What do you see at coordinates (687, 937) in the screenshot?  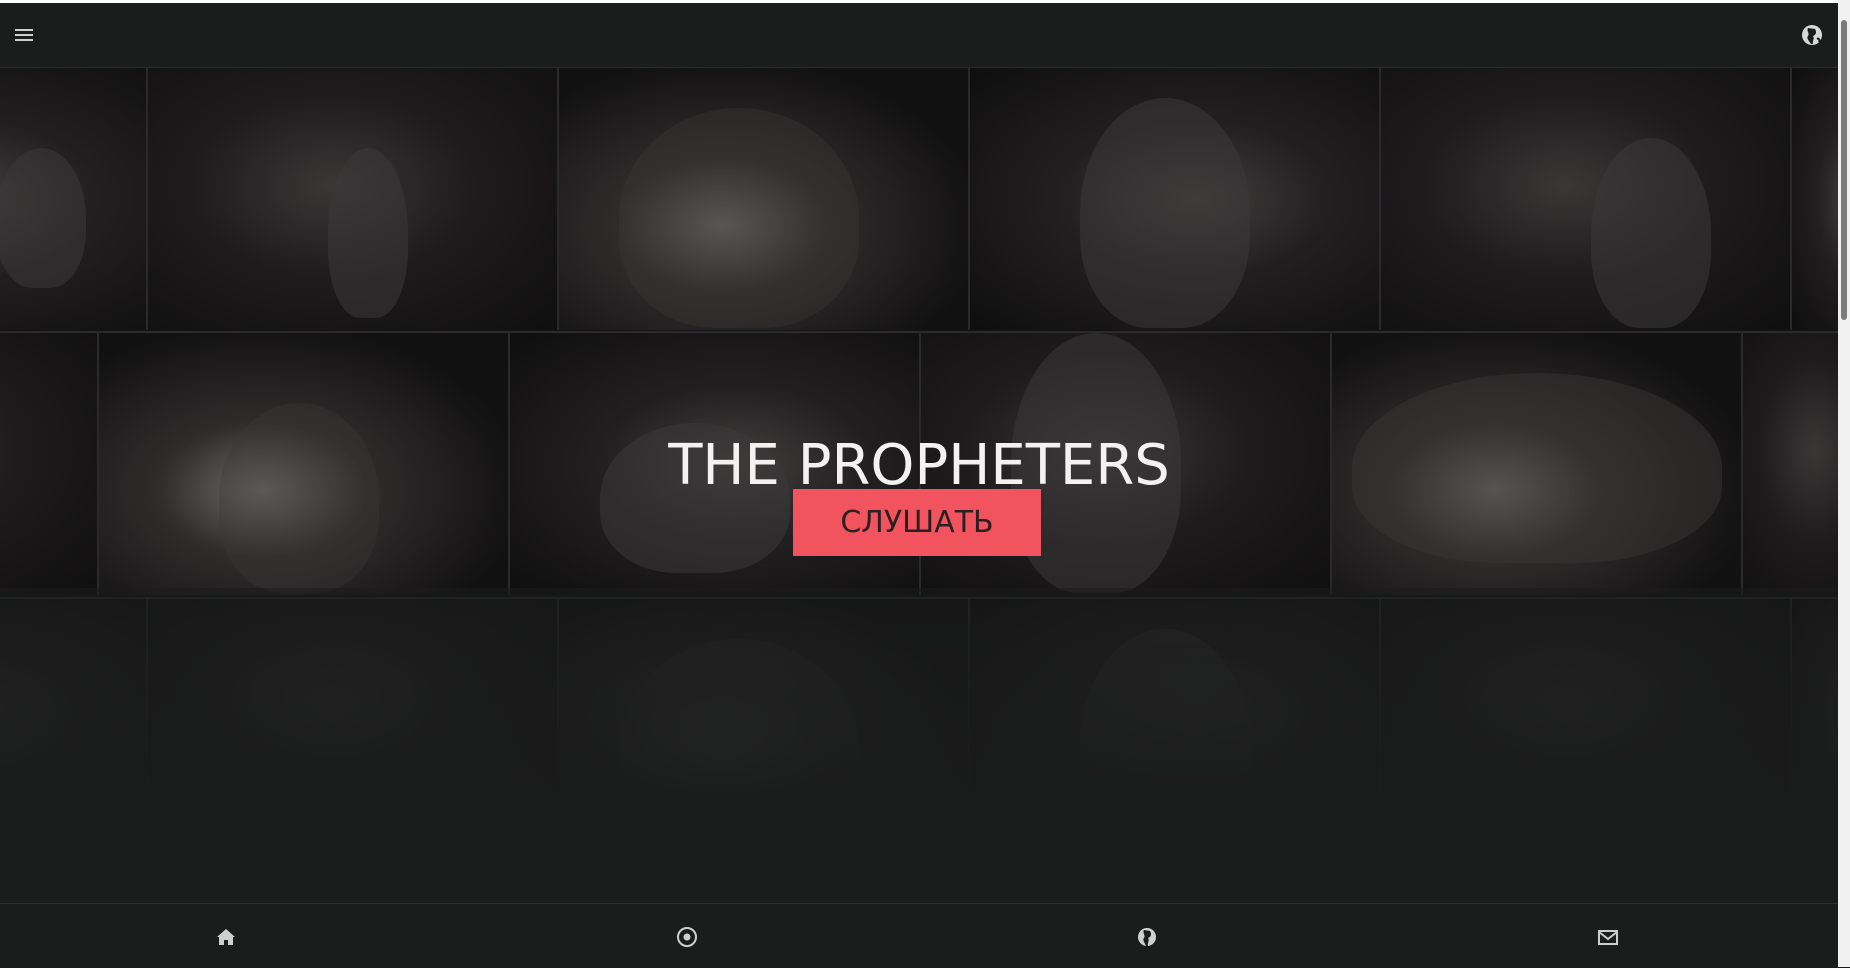 I see `vinyl-disc-icon` at bounding box center [687, 937].